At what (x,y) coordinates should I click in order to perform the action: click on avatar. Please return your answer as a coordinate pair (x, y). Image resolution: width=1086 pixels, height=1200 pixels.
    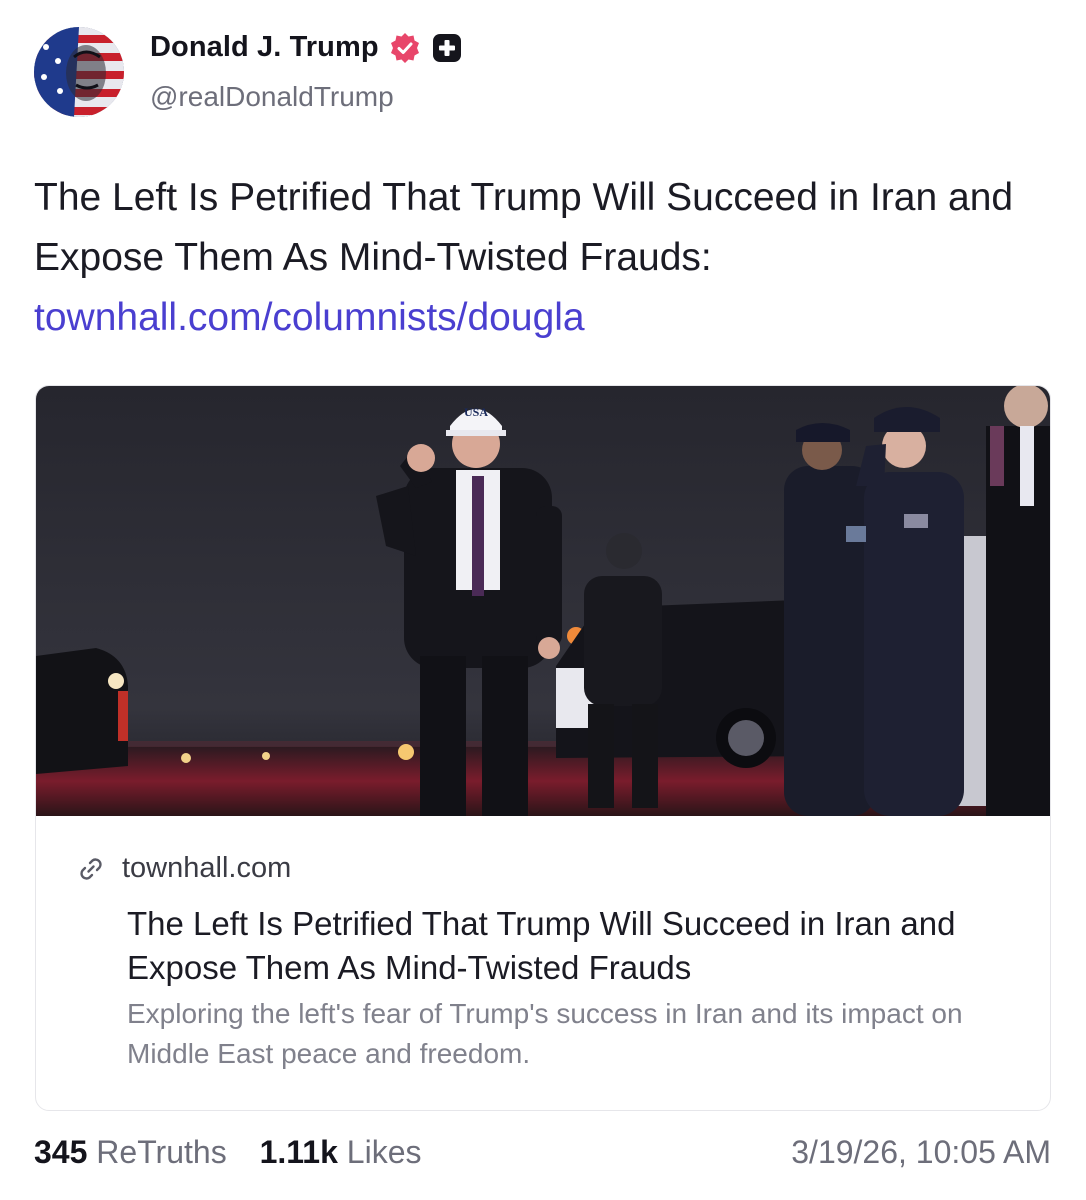
    Looking at the image, I should click on (79, 72).